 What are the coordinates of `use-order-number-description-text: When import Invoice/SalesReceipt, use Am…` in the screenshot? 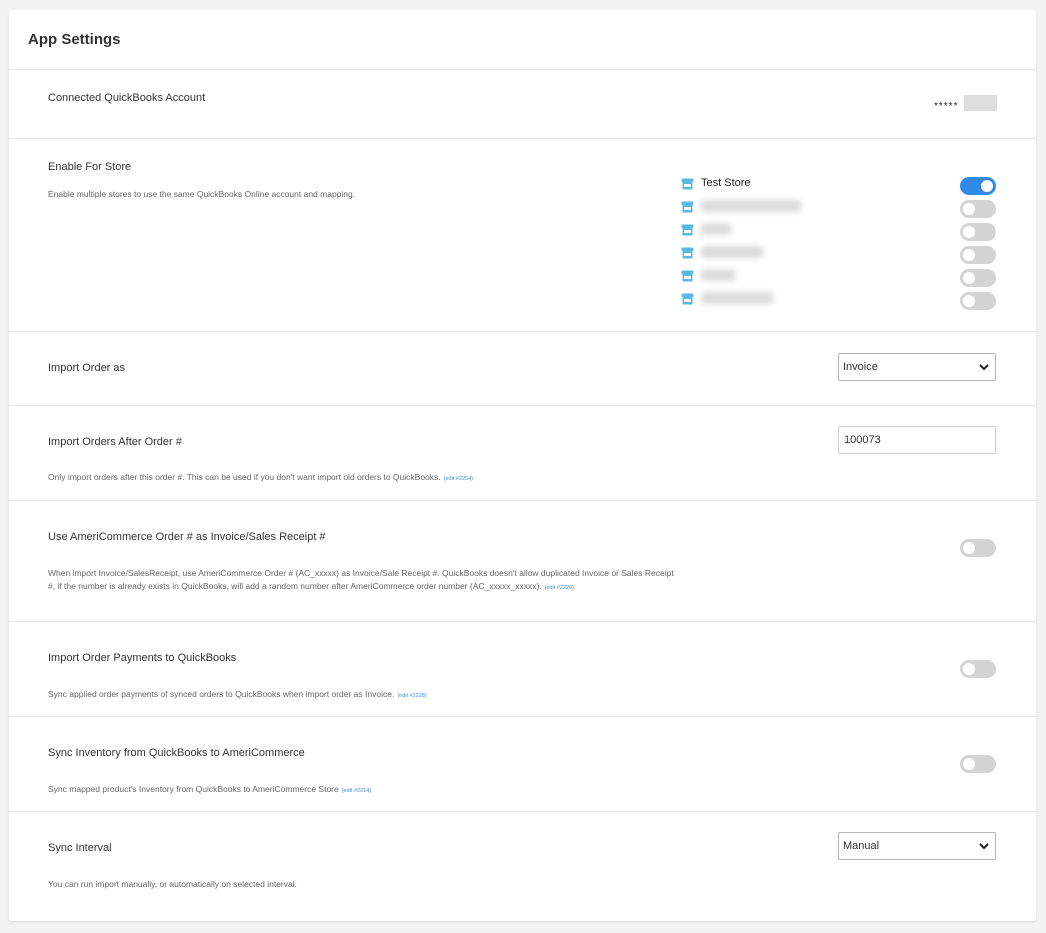 It's located at (361, 579).